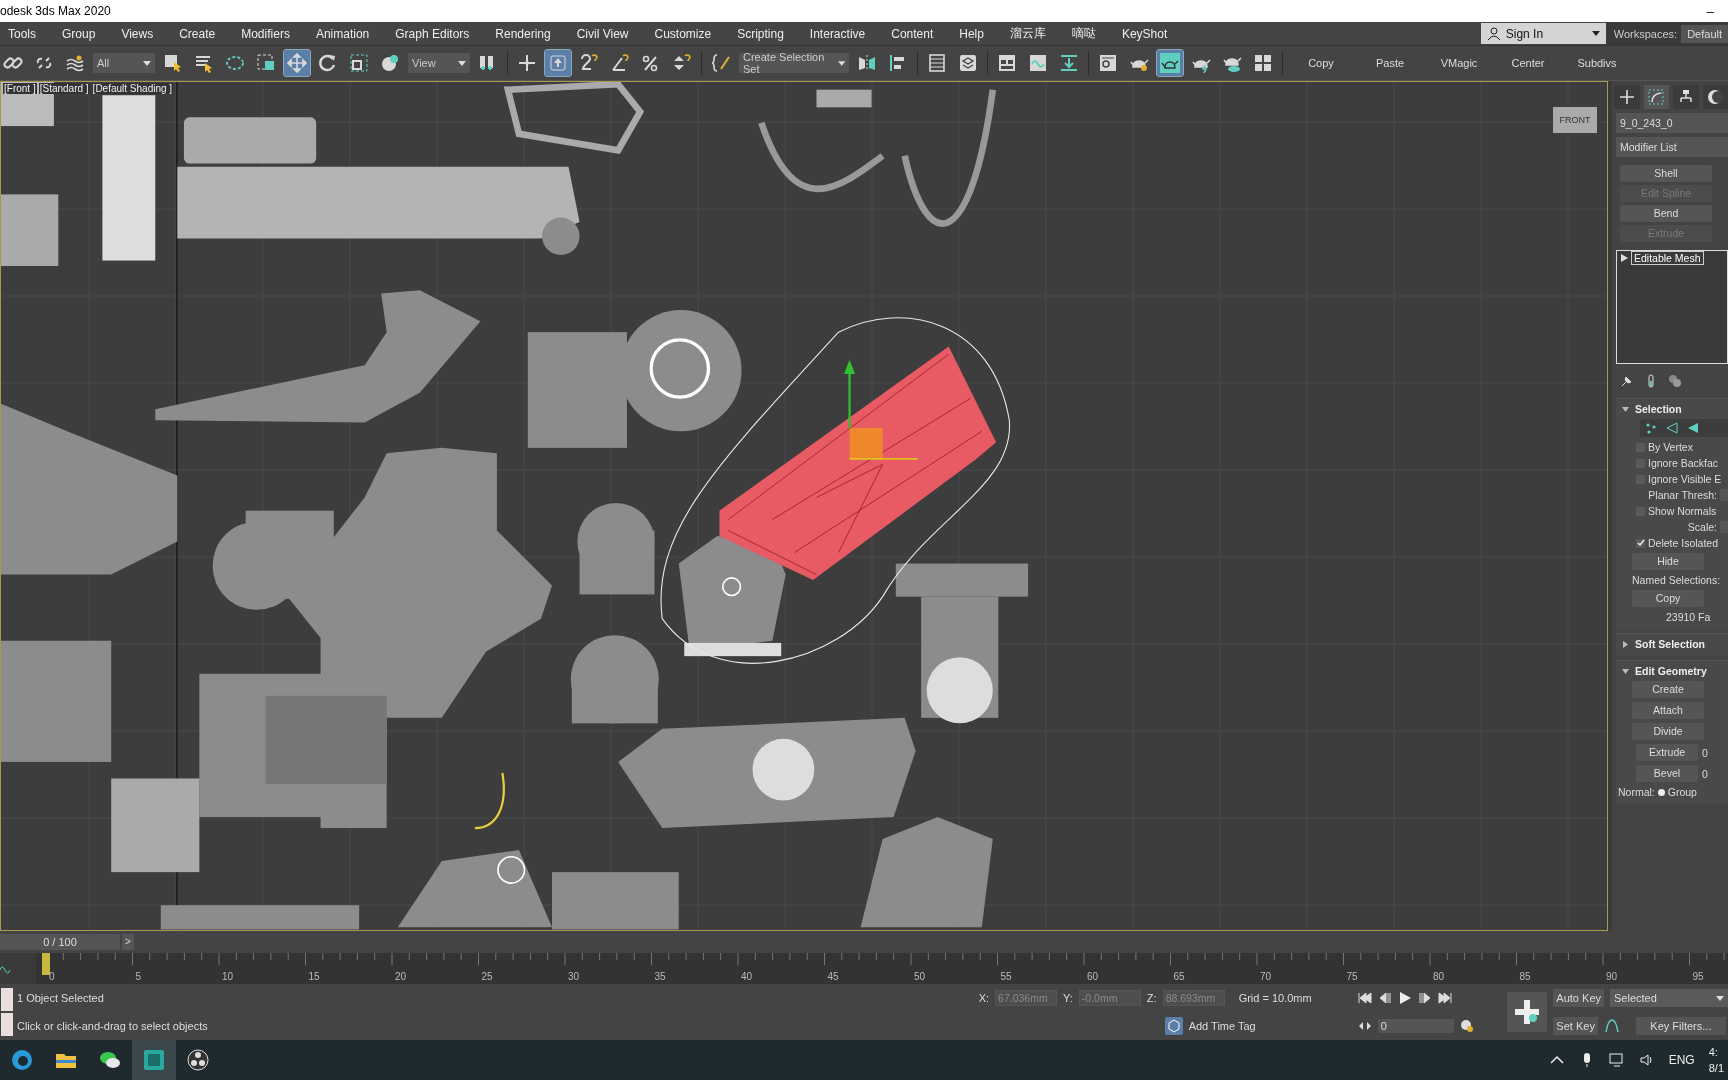 This screenshot has height=1080, width=1728. I want to click on selection-set-dropdown: Create Selection Set, so click(794, 63).